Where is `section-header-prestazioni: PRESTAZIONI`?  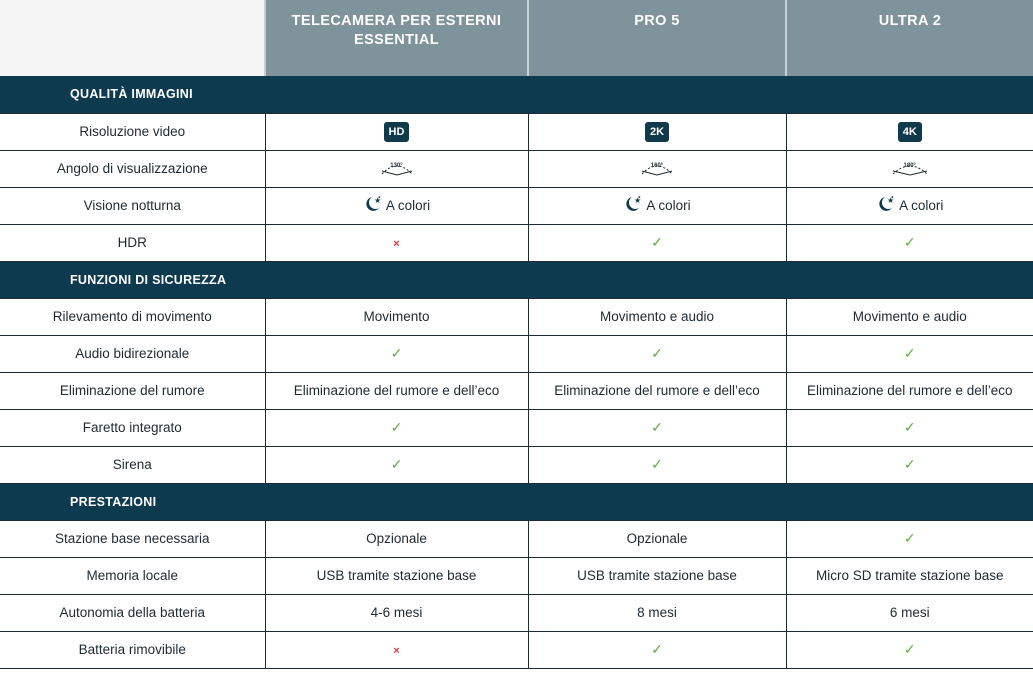 section-header-prestazioni: PRESTAZIONI is located at coordinates (516, 501).